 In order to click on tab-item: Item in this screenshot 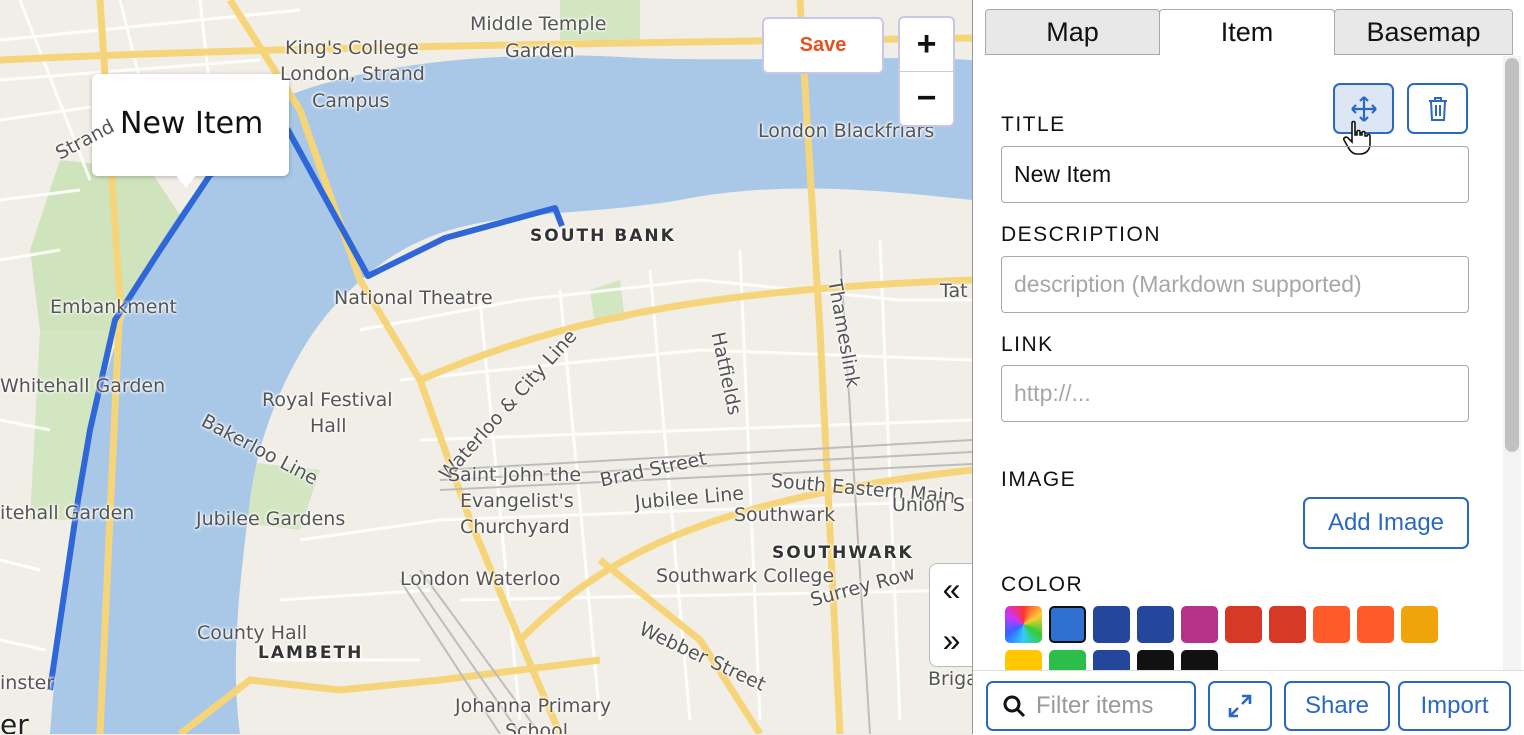, I will do `click(1247, 32)`.